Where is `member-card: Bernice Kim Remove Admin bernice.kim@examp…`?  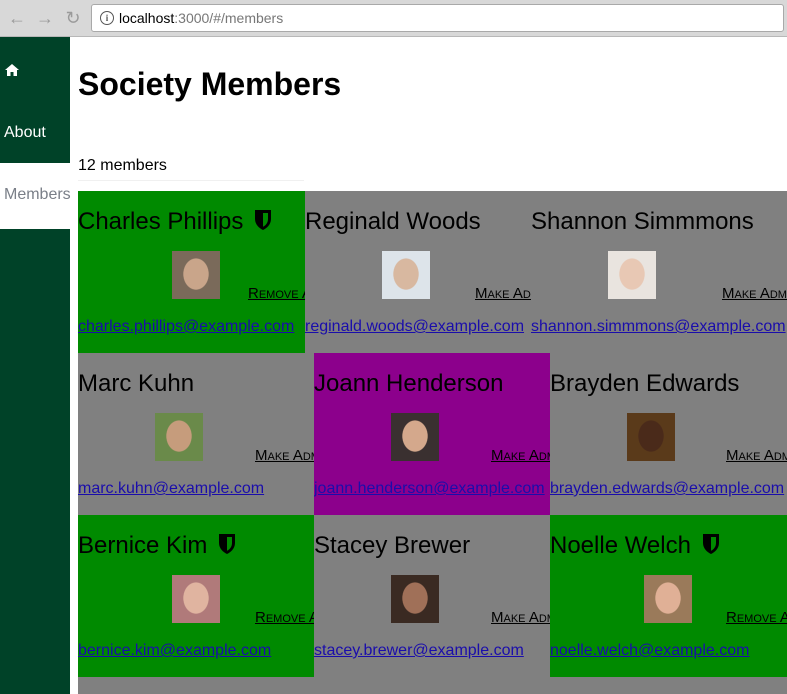
member-card: Bernice Kim Remove Admin bernice.kim@examp… is located at coordinates (196, 596).